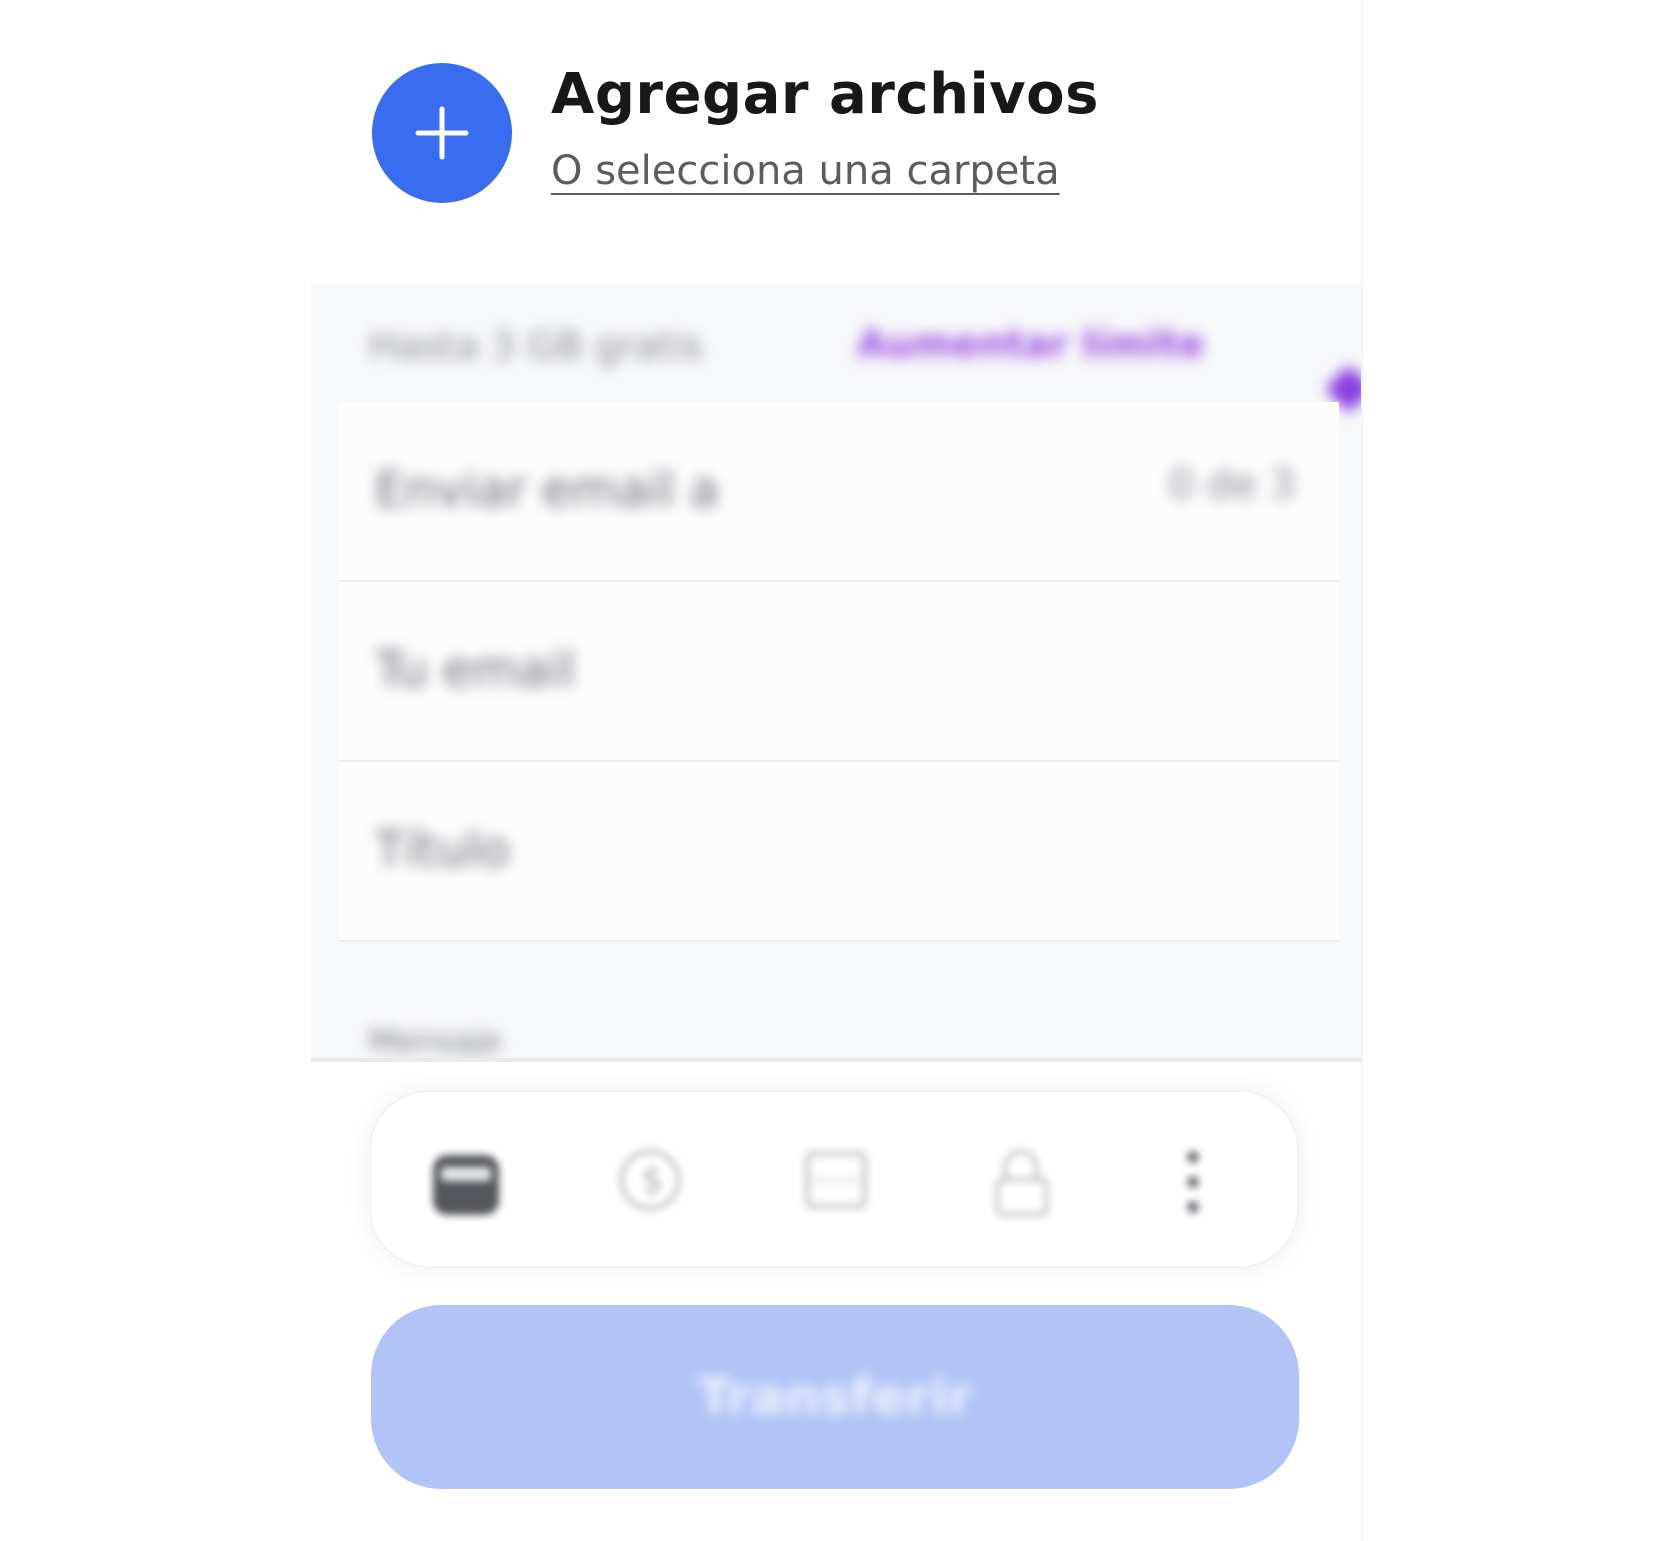  Describe the element at coordinates (1192, 1182) in the screenshot. I see `more-vertical-icon` at that location.